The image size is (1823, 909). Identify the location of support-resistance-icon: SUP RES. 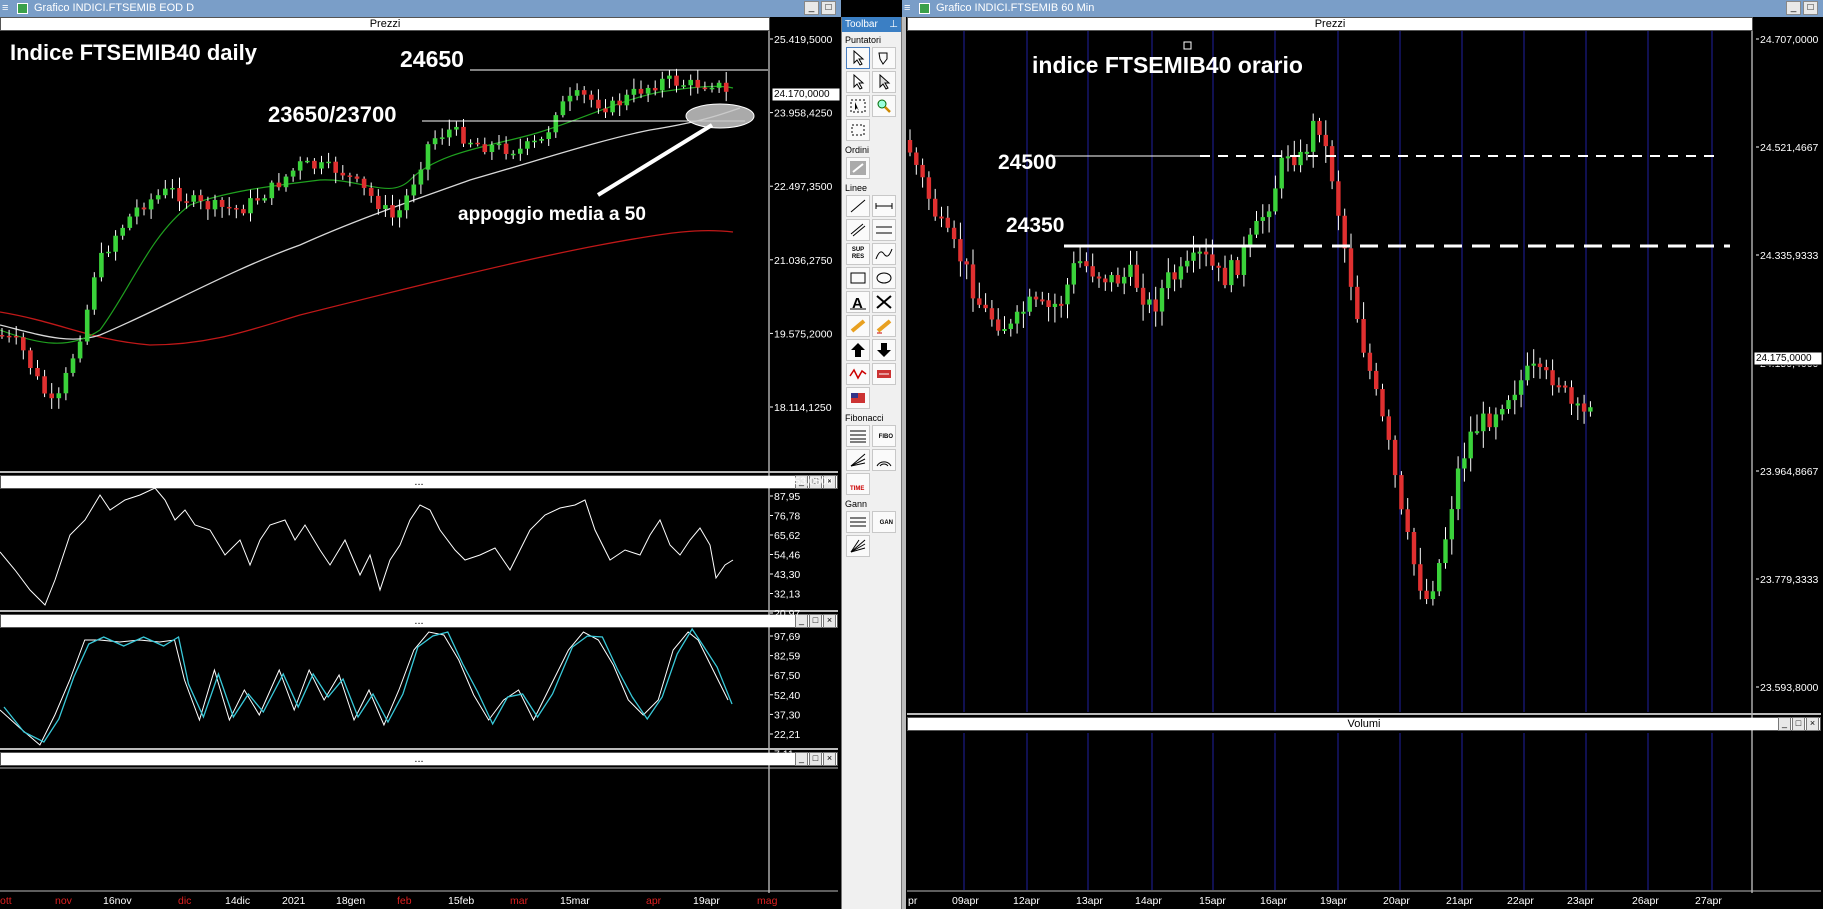
(858, 254).